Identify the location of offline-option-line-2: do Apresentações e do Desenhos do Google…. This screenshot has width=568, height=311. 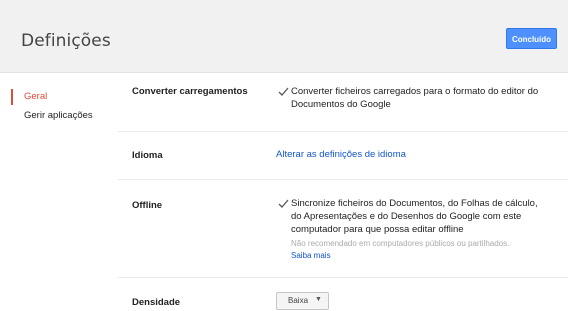
(406, 216).